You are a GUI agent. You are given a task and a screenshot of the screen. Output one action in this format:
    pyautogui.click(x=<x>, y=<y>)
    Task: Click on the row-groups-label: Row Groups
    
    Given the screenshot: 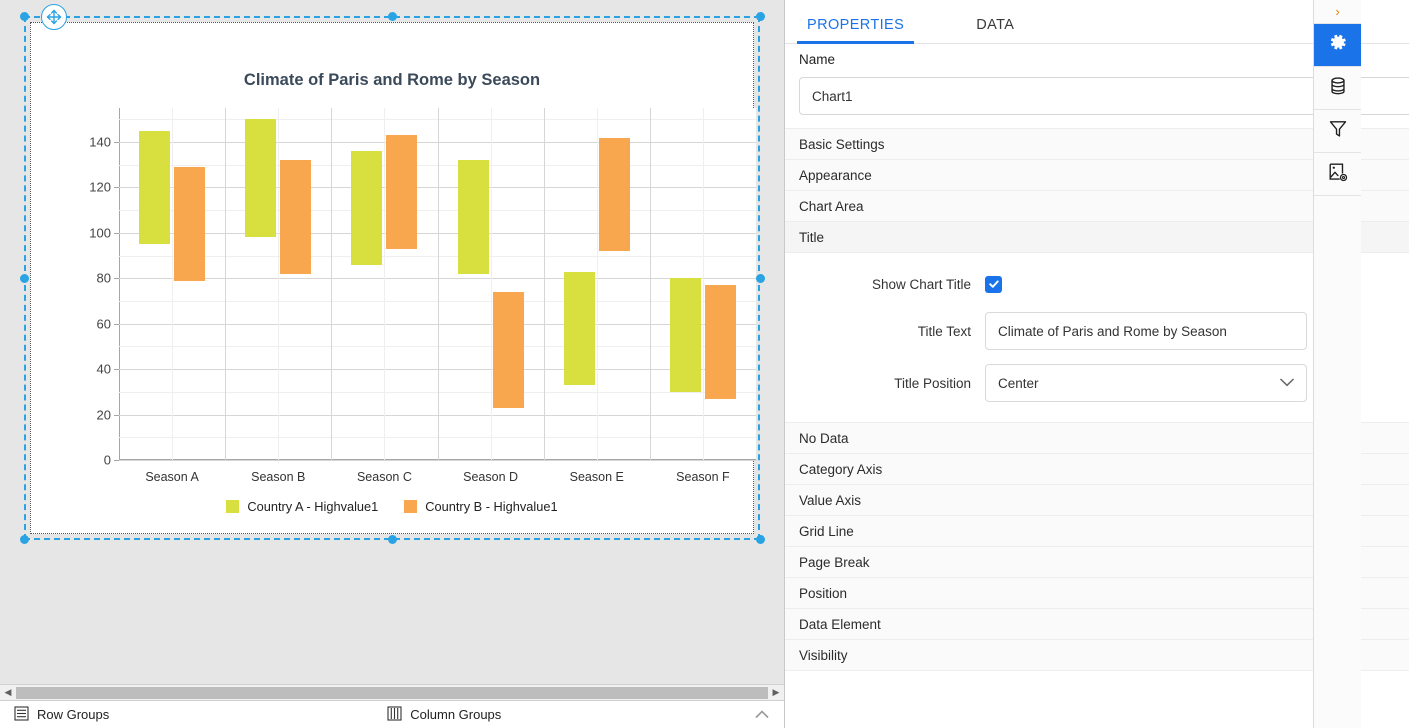 What is the action you would take?
    pyautogui.click(x=73, y=714)
    